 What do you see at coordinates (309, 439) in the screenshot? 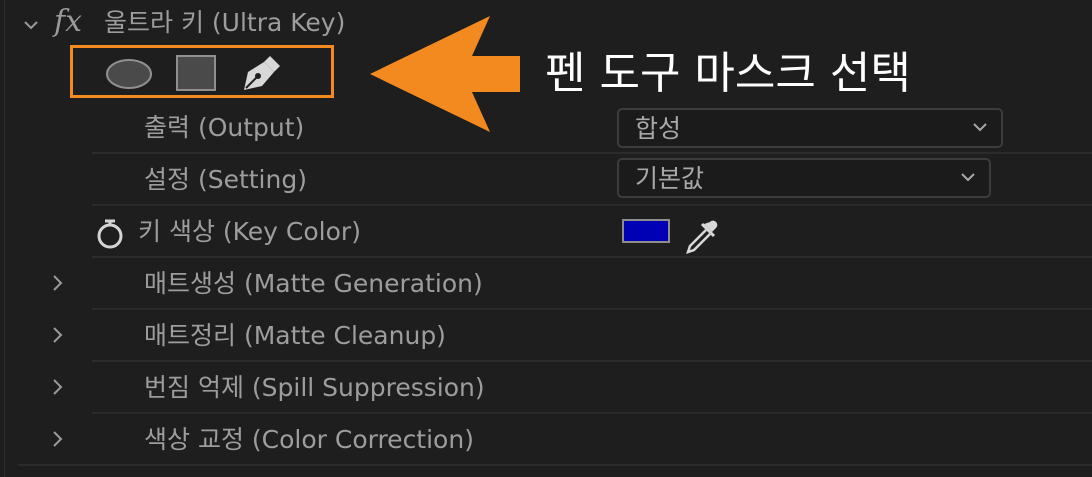
I see `group-label: 색상 교정 (Color Correction)` at bounding box center [309, 439].